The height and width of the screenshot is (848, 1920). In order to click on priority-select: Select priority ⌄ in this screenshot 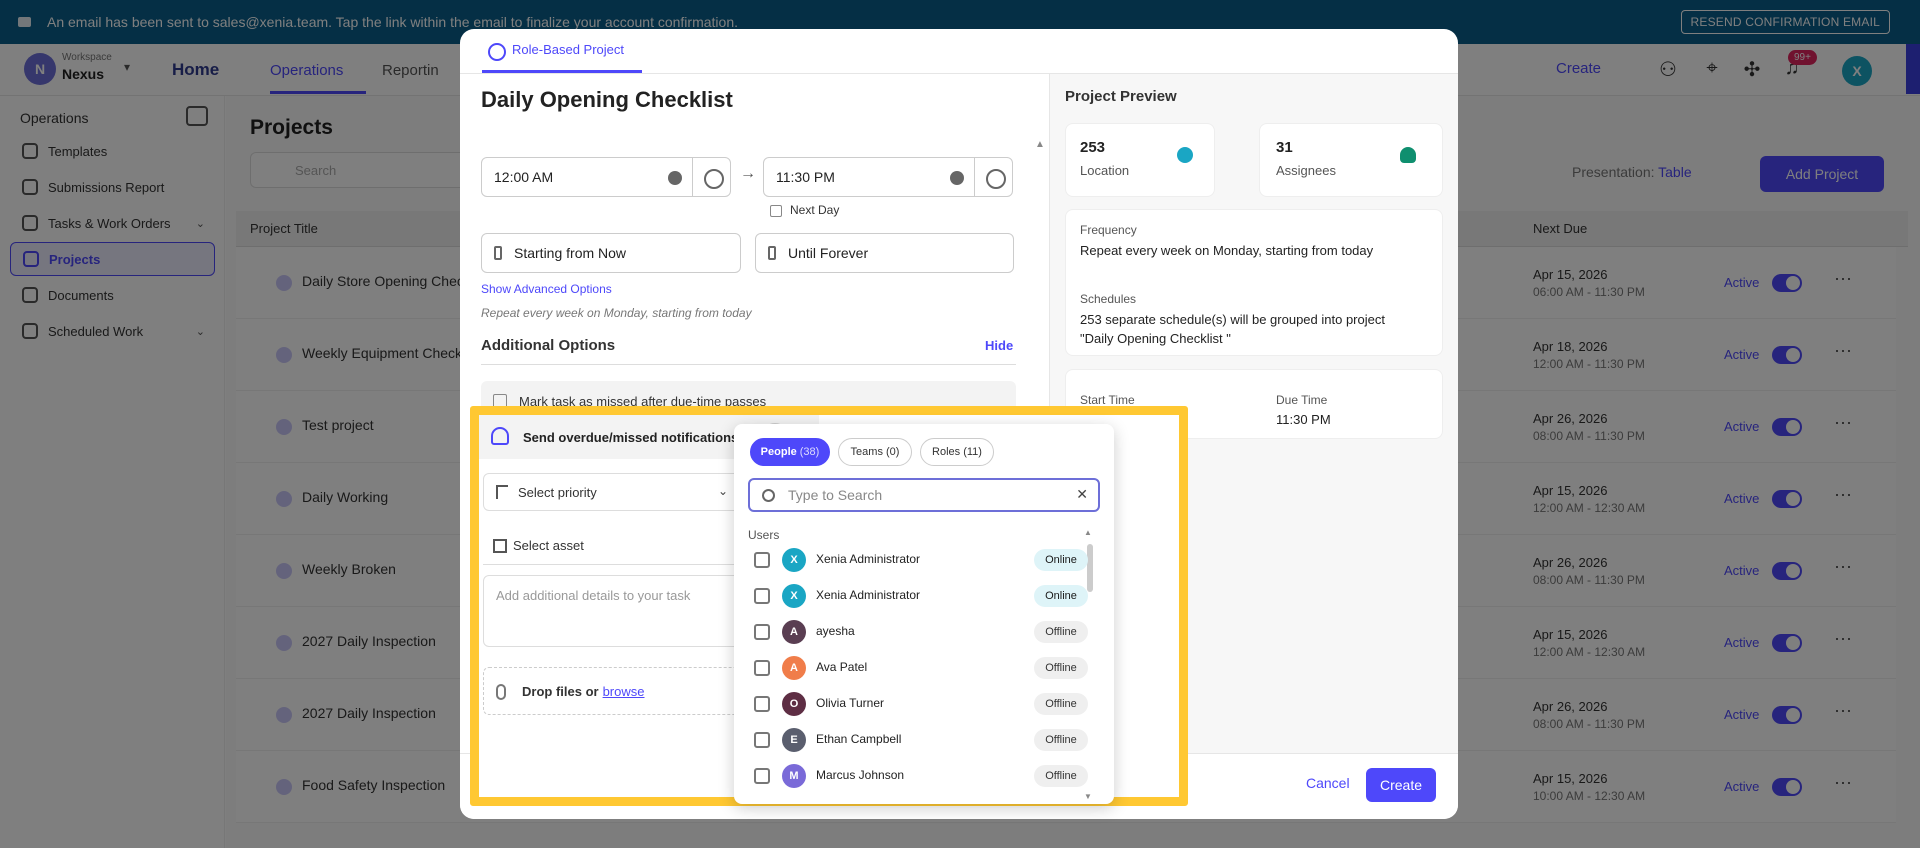, I will do `click(612, 492)`.